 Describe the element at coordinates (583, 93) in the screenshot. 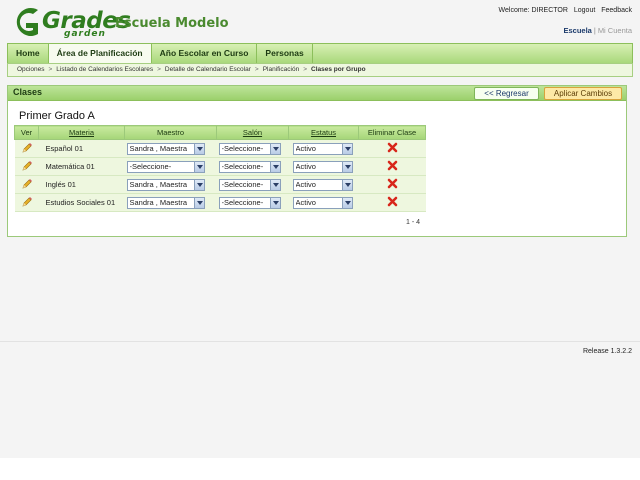

I see `apply-changes-button: Aplicar Cambios` at that location.